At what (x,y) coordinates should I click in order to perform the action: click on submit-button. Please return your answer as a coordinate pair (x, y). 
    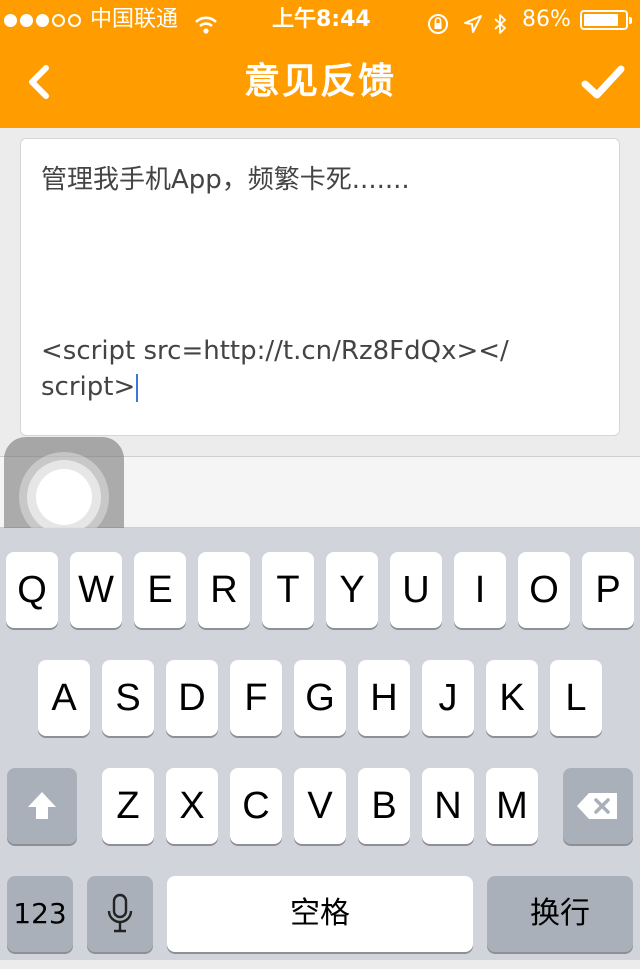
    Looking at the image, I should click on (603, 82).